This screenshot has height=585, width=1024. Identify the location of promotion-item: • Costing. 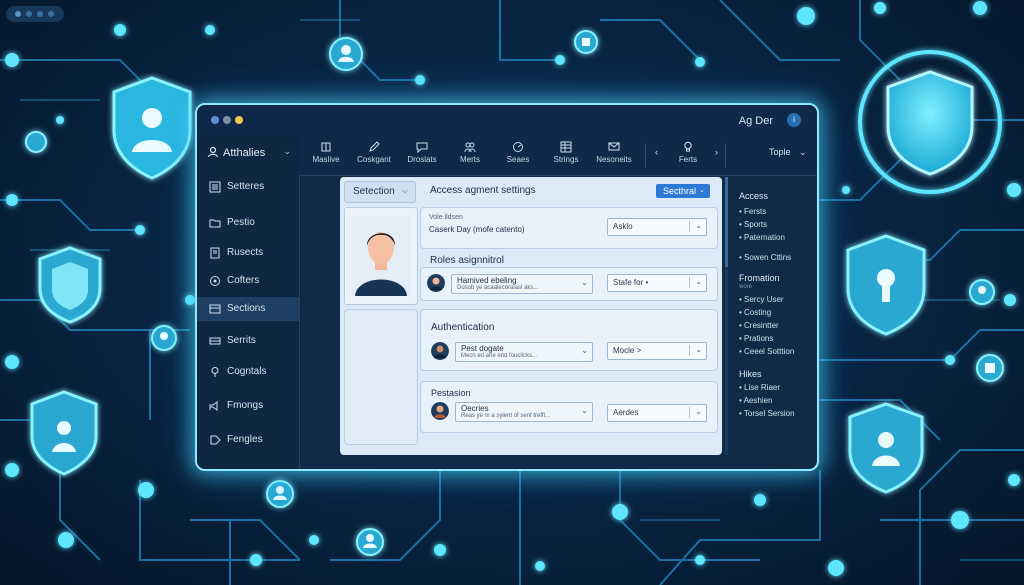
(755, 312).